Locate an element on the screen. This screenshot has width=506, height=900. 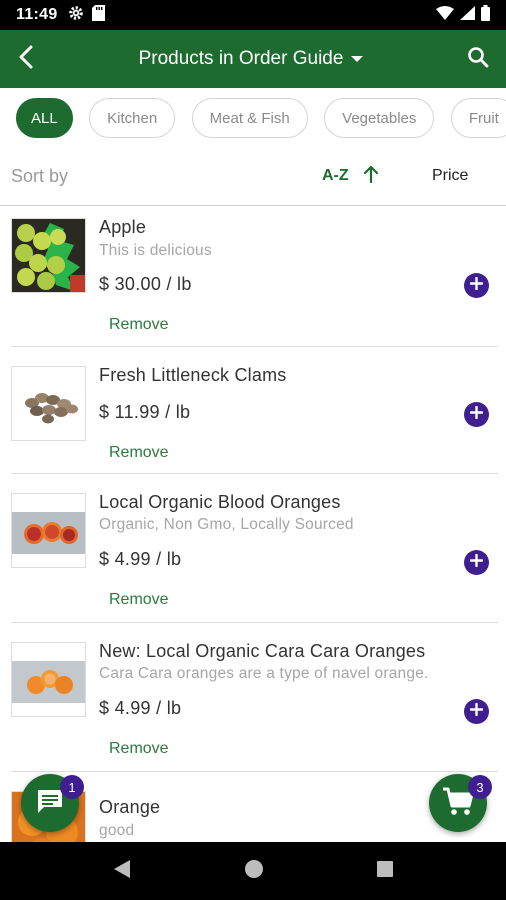
sort-row: Sort by A-Z Price is located at coordinates (253, 176).